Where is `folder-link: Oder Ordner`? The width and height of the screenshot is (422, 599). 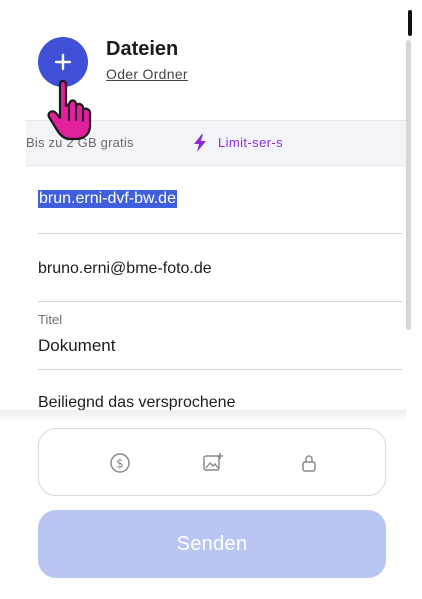
folder-link: Oder Ordner is located at coordinates (147, 74).